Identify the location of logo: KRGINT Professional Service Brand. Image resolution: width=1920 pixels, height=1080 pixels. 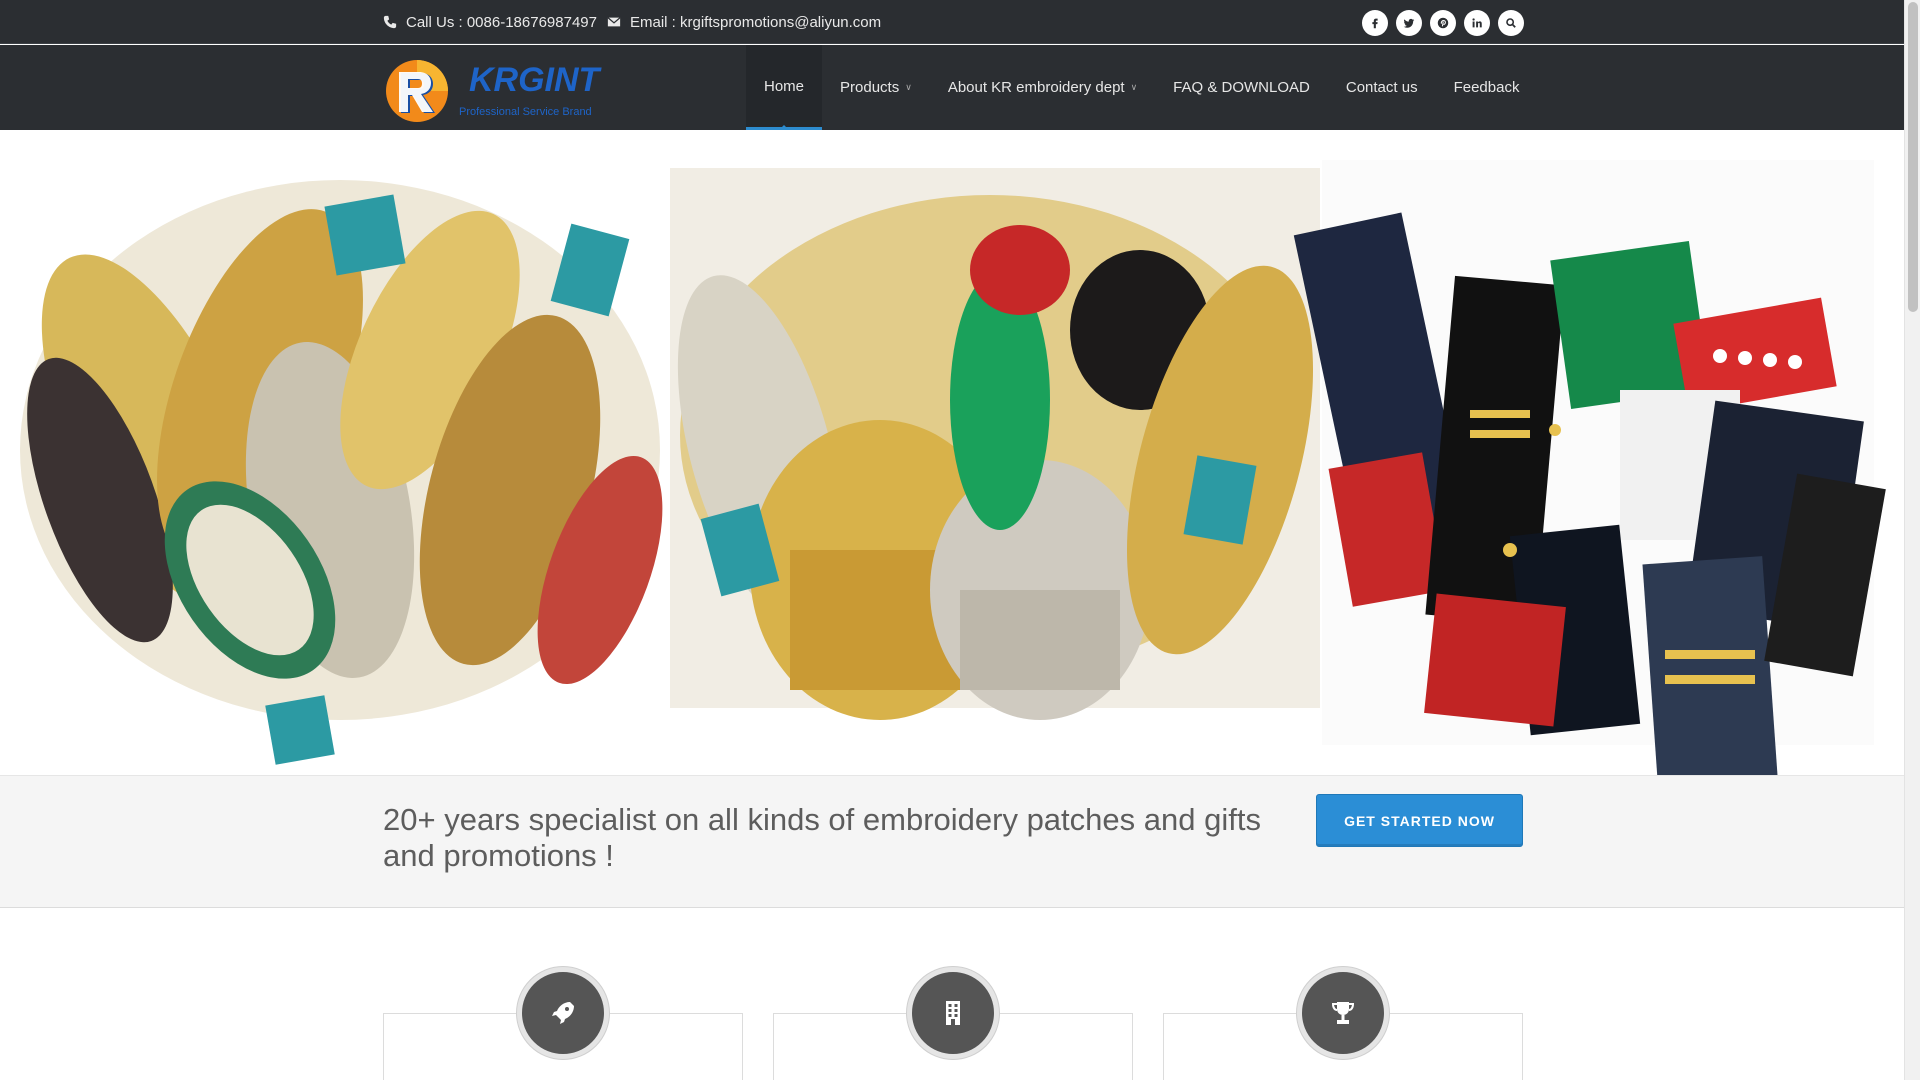
(503, 90).